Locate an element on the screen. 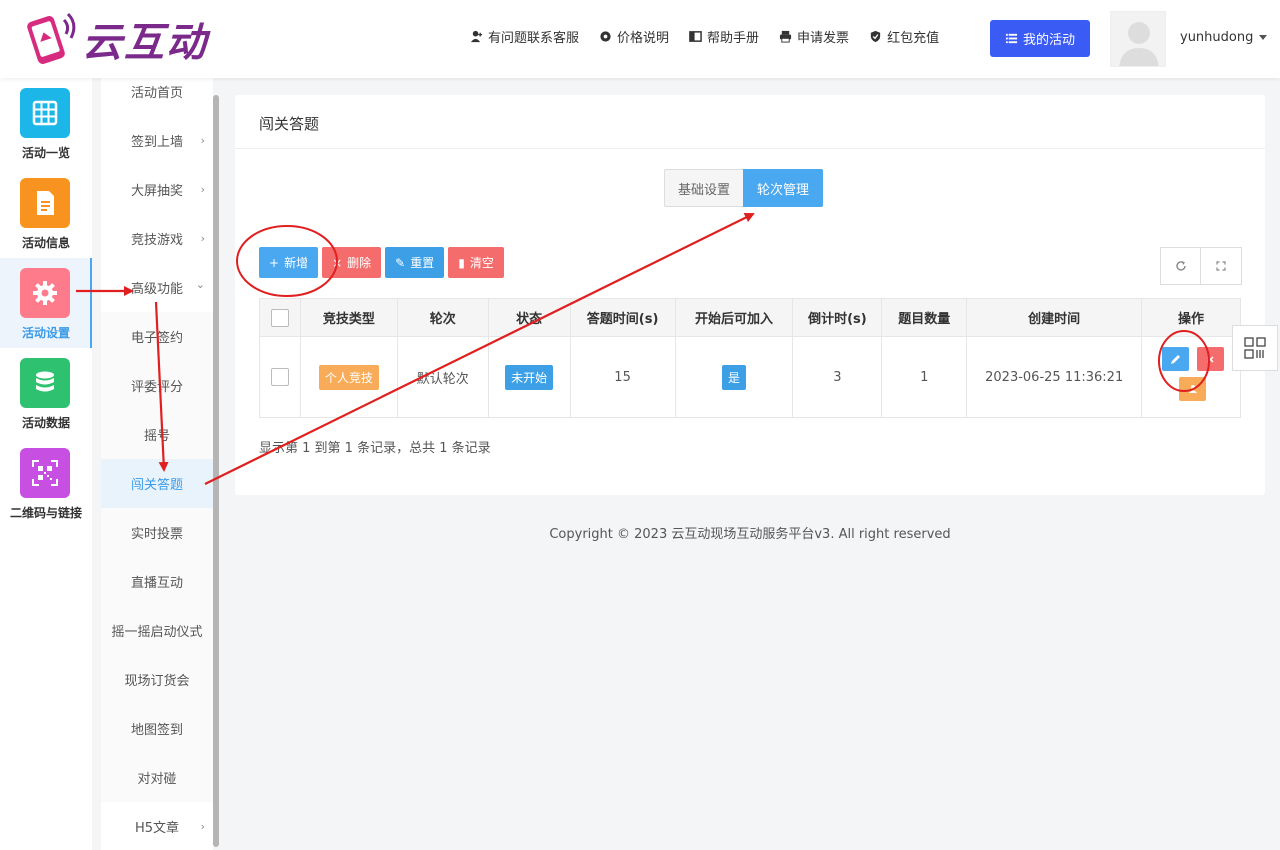  user-icon is located at coordinates (1192, 389).